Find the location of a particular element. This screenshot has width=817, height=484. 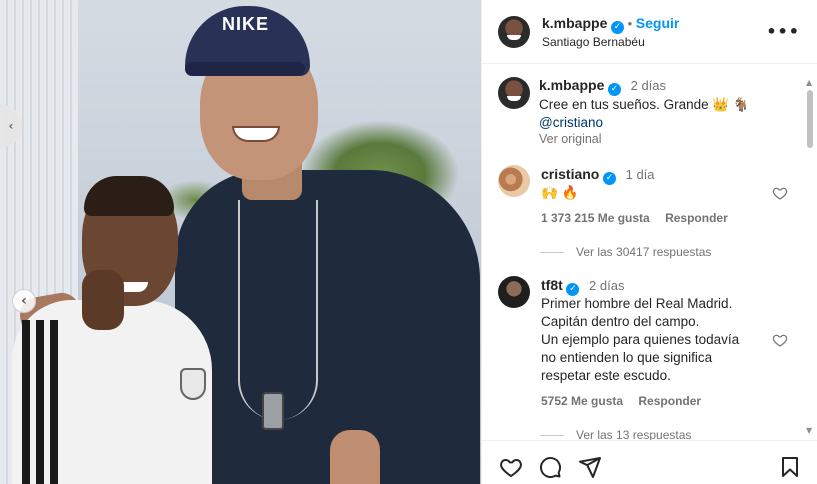

view-replies-button: Ver las 30417 respuestas is located at coordinates (625, 252).